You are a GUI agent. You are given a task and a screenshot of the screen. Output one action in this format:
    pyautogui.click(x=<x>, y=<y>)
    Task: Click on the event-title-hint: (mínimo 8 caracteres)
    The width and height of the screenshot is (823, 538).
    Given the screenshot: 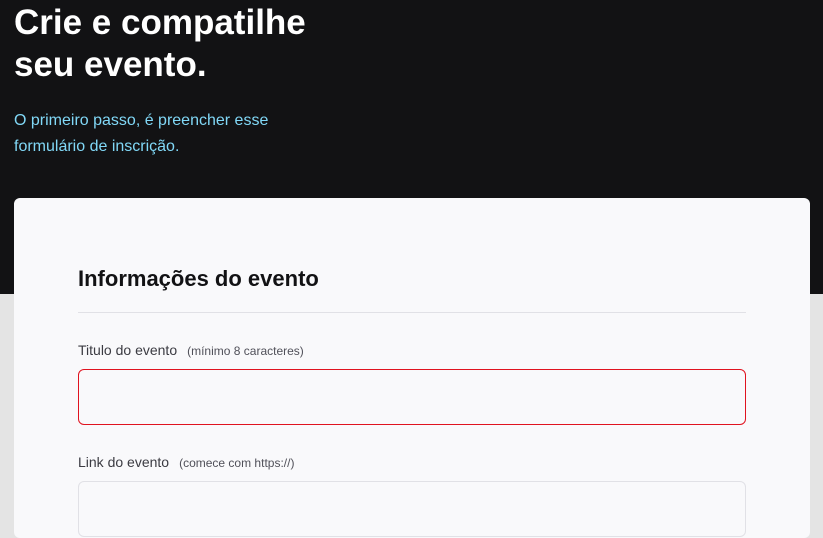 What is the action you would take?
    pyautogui.click(x=245, y=351)
    